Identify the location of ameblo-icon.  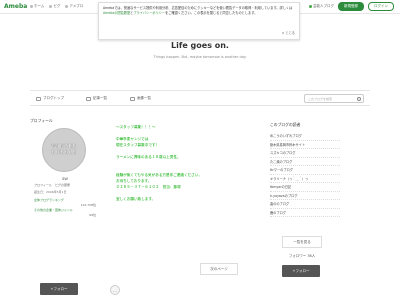
(67, 6).